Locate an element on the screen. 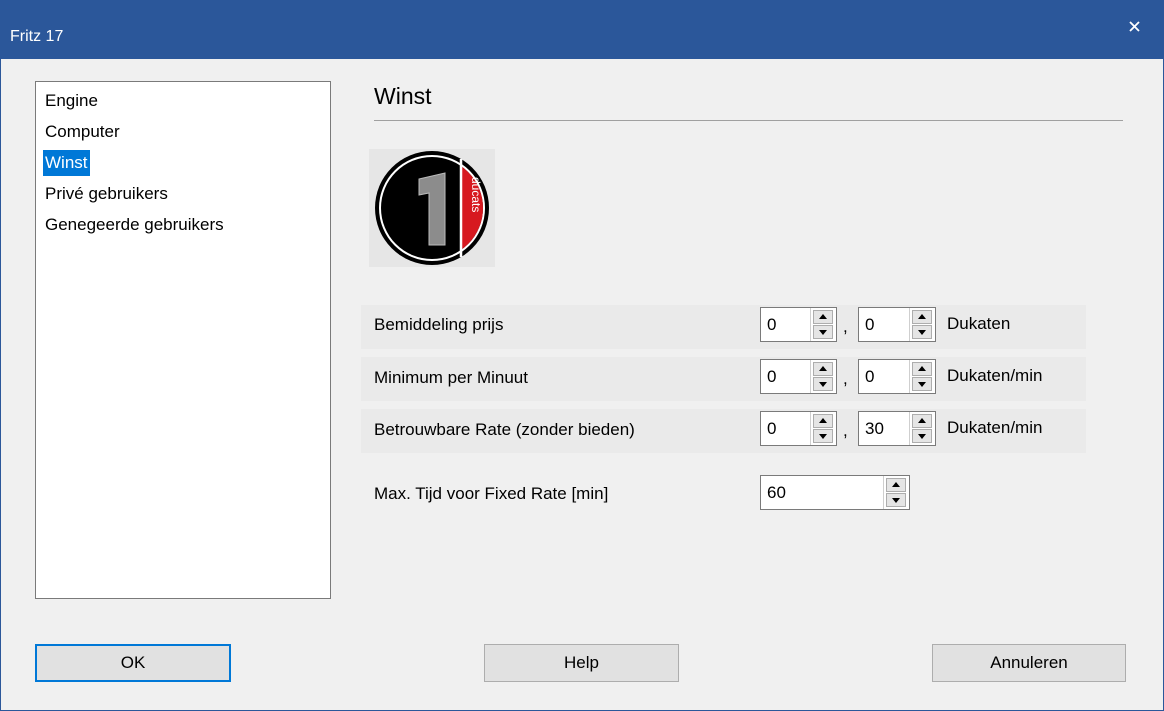  spinner-value: 30 is located at coordinates (874, 428).